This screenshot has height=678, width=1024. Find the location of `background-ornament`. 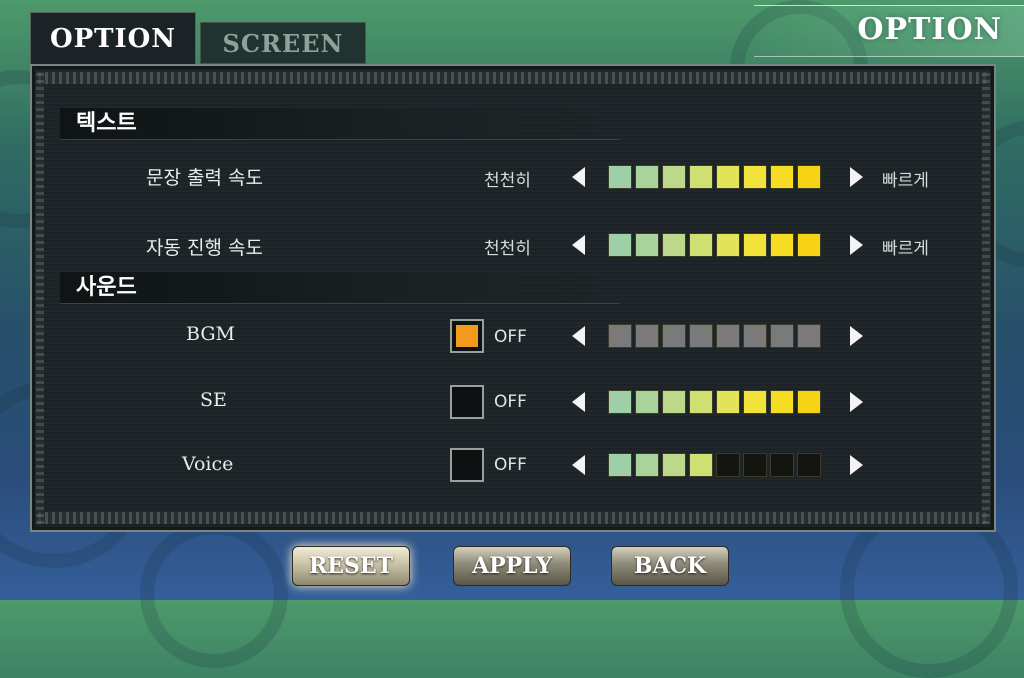

background-ornament is located at coordinates (214, 594).